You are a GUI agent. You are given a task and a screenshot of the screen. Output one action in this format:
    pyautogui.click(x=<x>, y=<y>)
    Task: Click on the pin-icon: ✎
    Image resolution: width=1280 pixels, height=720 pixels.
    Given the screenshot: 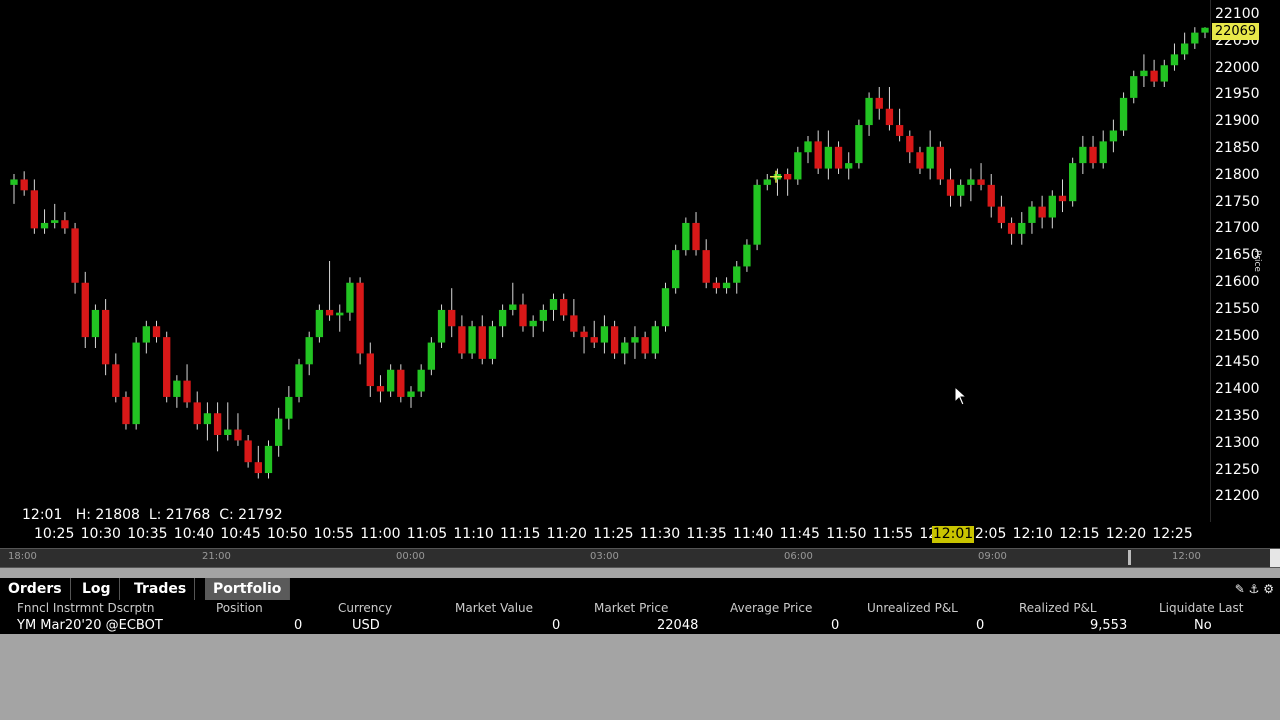 What is the action you would take?
    pyautogui.click(x=1240, y=589)
    